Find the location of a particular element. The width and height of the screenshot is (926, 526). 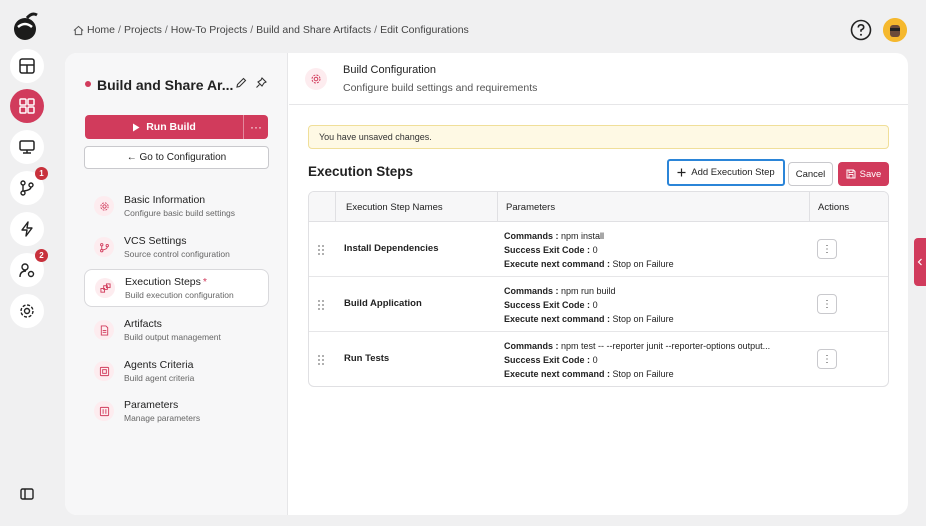

nav-sublabel: Build agent criteria is located at coordinates (159, 378).